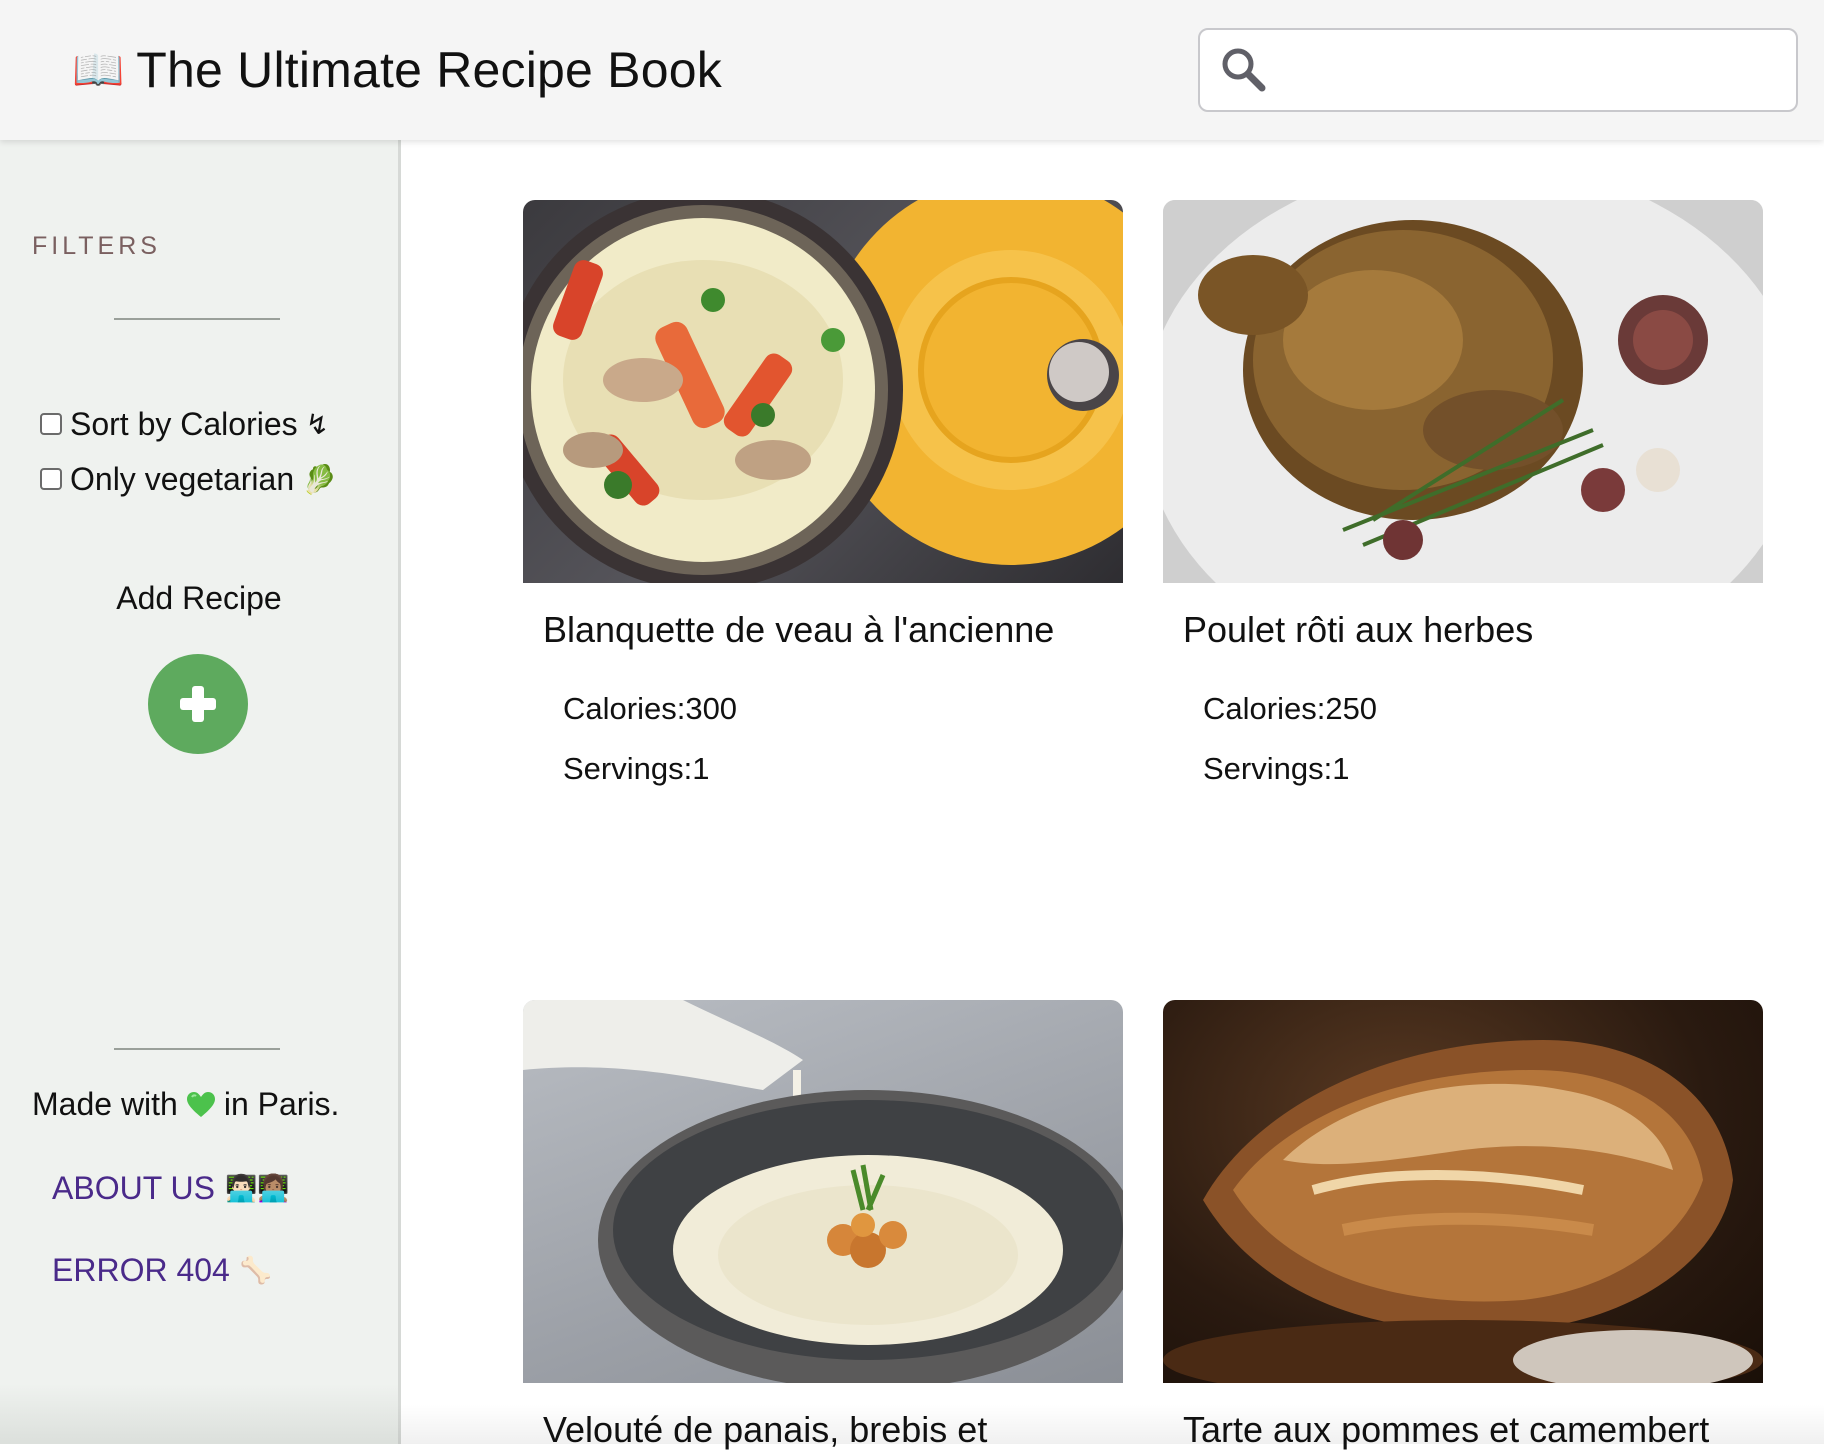 This screenshot has height=1451, width=1824. I want to click on plus-icon, so click(198, 704).